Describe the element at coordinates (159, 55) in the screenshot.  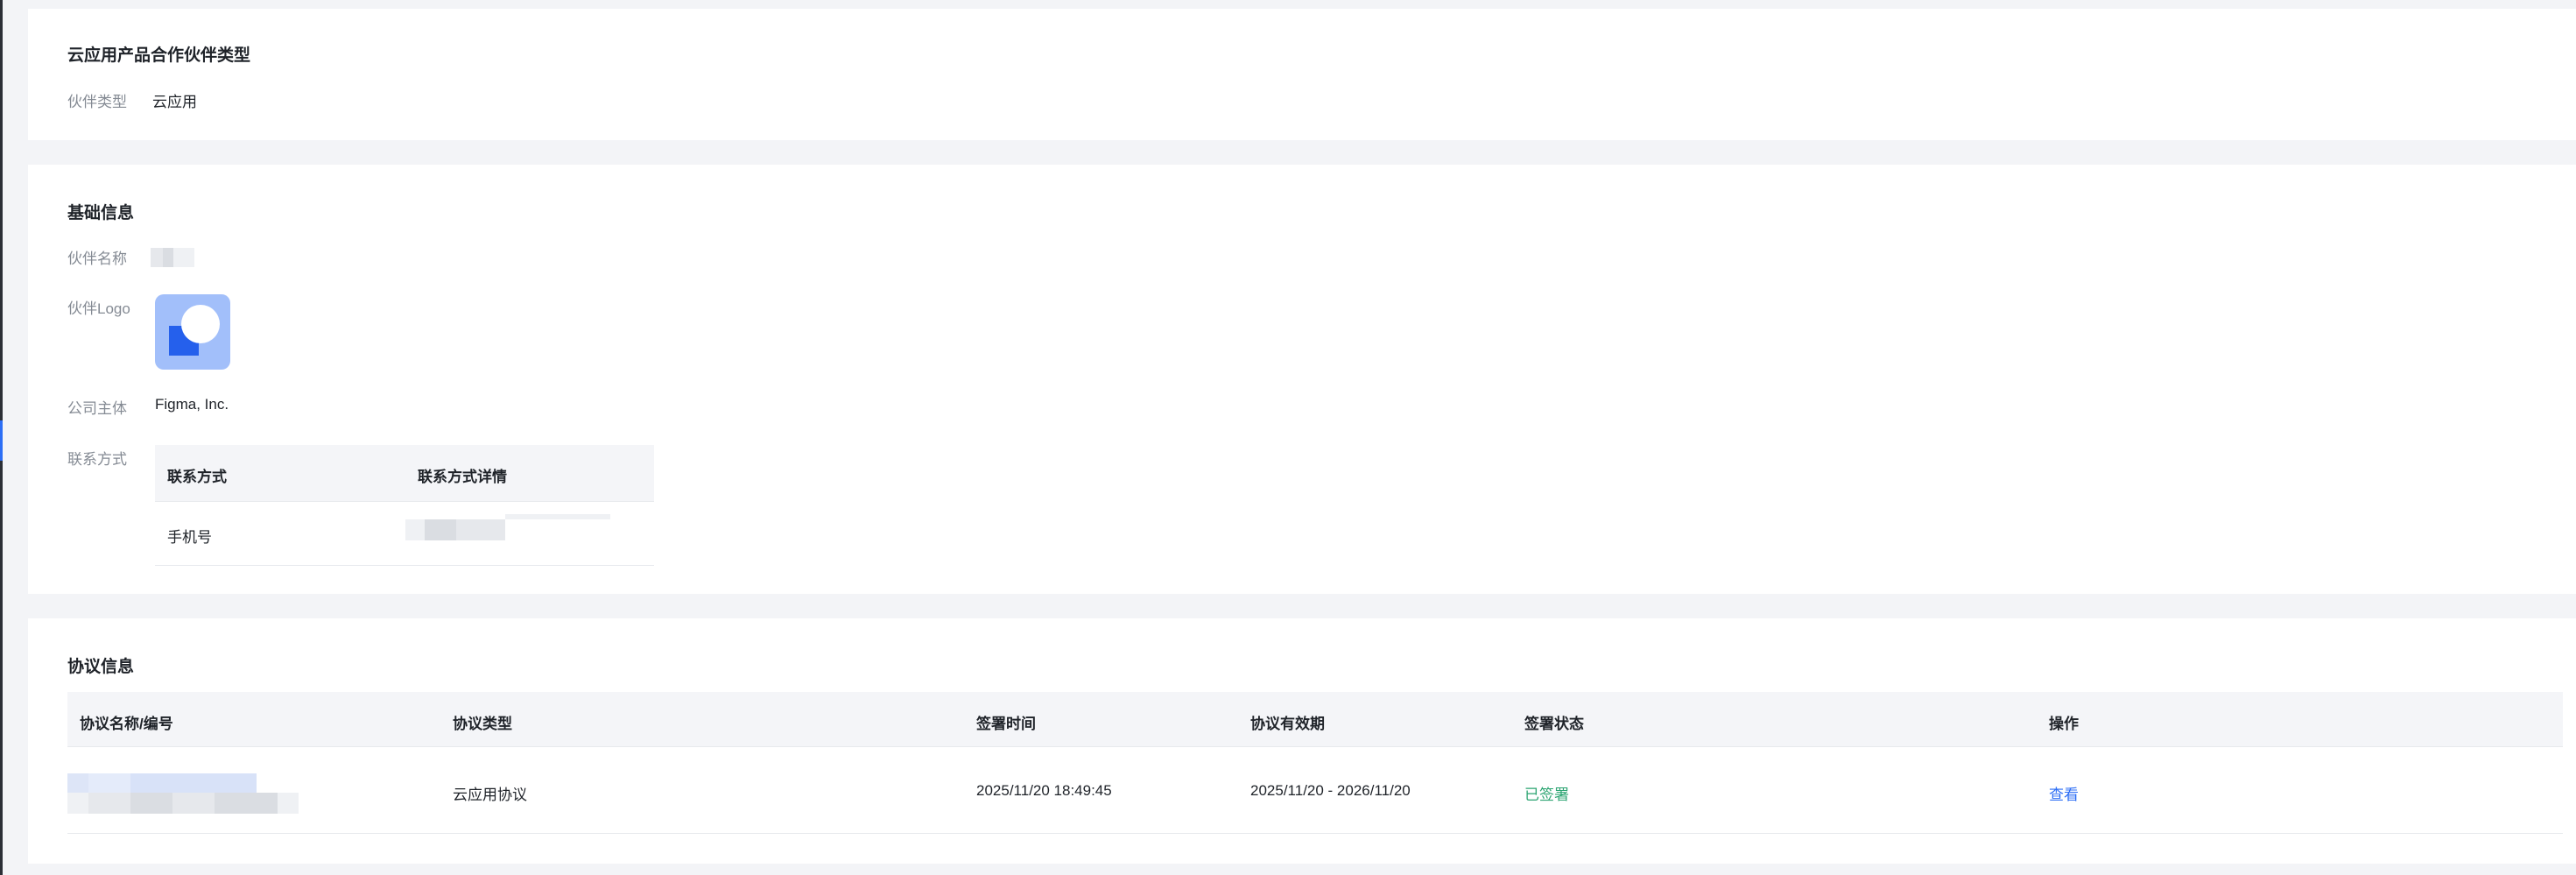
I see `partner-type-title: 云应用产品合作伙伴类型` at that location.